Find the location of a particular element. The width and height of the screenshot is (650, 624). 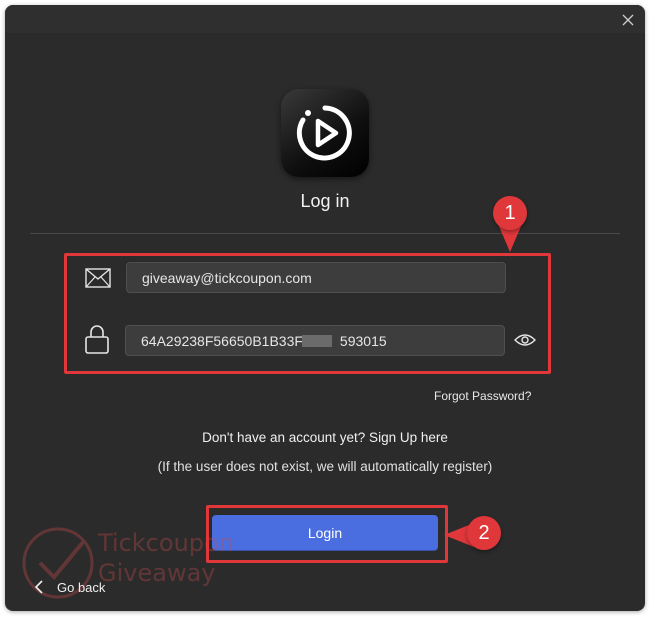

divider is located at coordinates (325, 233).